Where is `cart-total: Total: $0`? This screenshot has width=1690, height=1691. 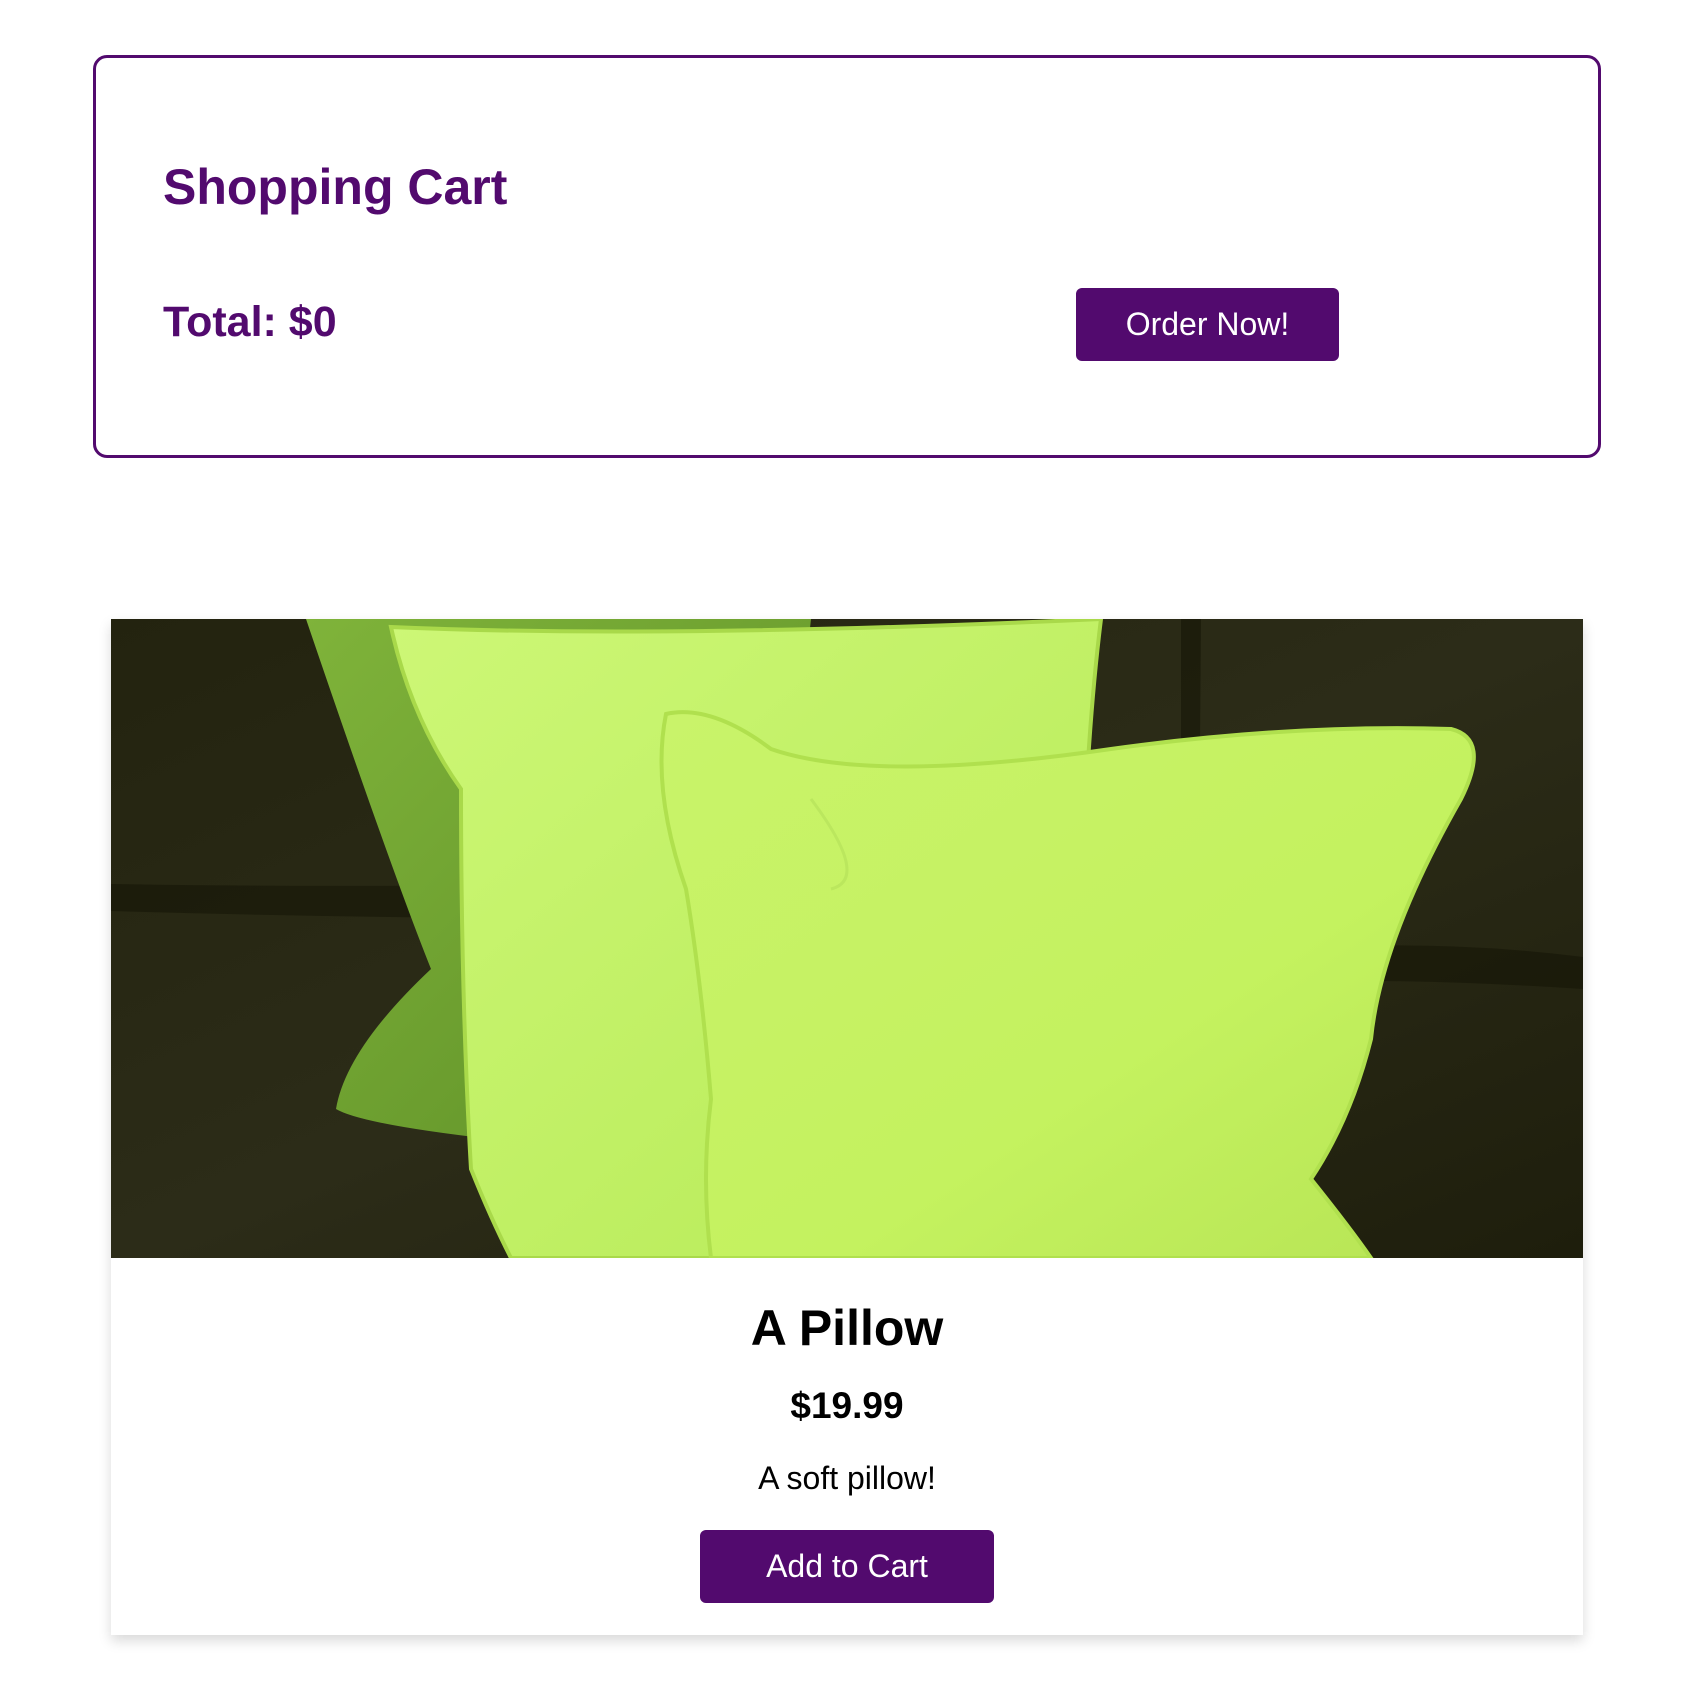
cart-total: Total: $0 is located at coordinates (250, 322).